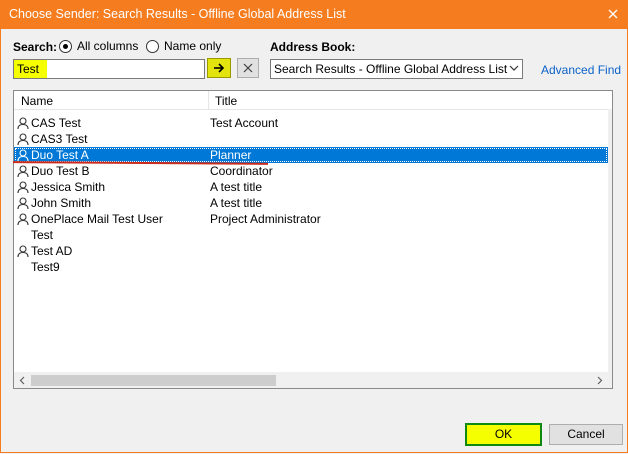  I want to click on address-book-label: Address Book:, so click(313, 47).